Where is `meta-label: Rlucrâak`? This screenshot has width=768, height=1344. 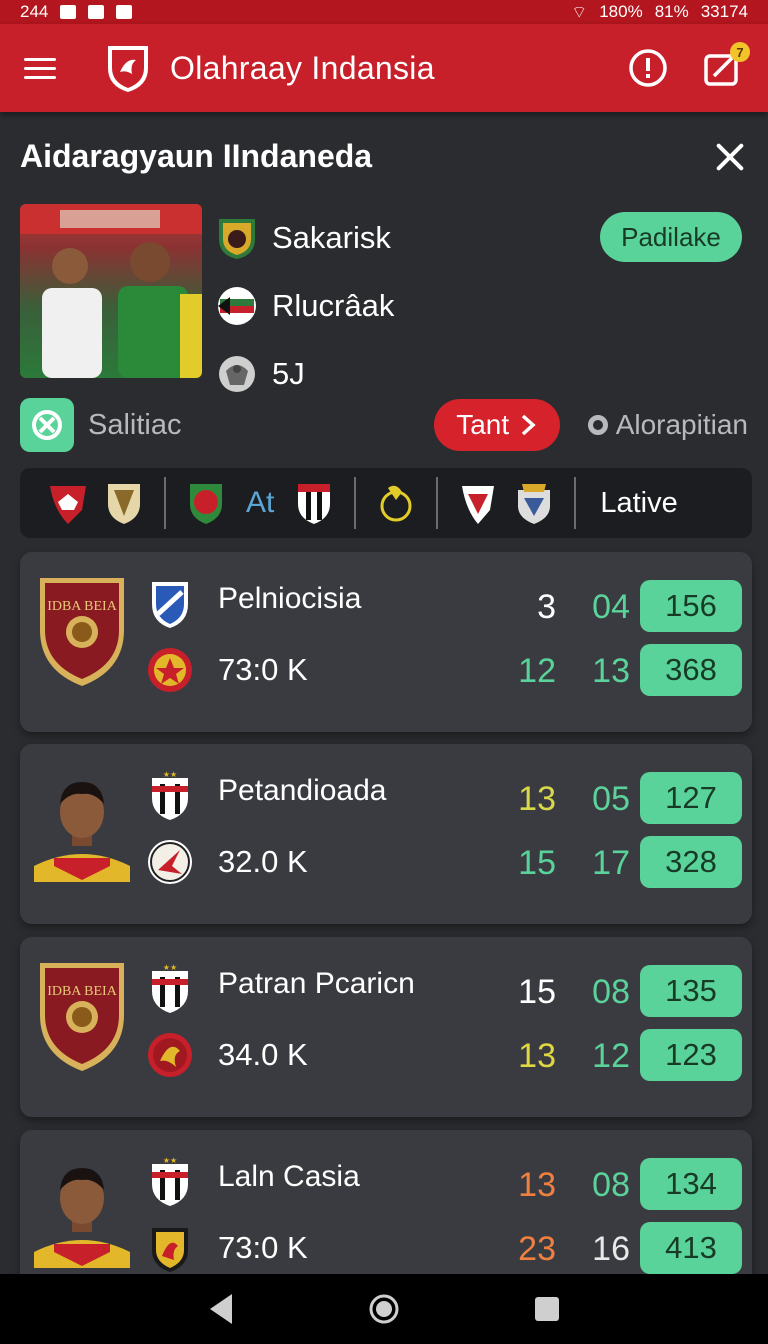
meta-label: Rlucrâak is located at coordinates (333, 305).